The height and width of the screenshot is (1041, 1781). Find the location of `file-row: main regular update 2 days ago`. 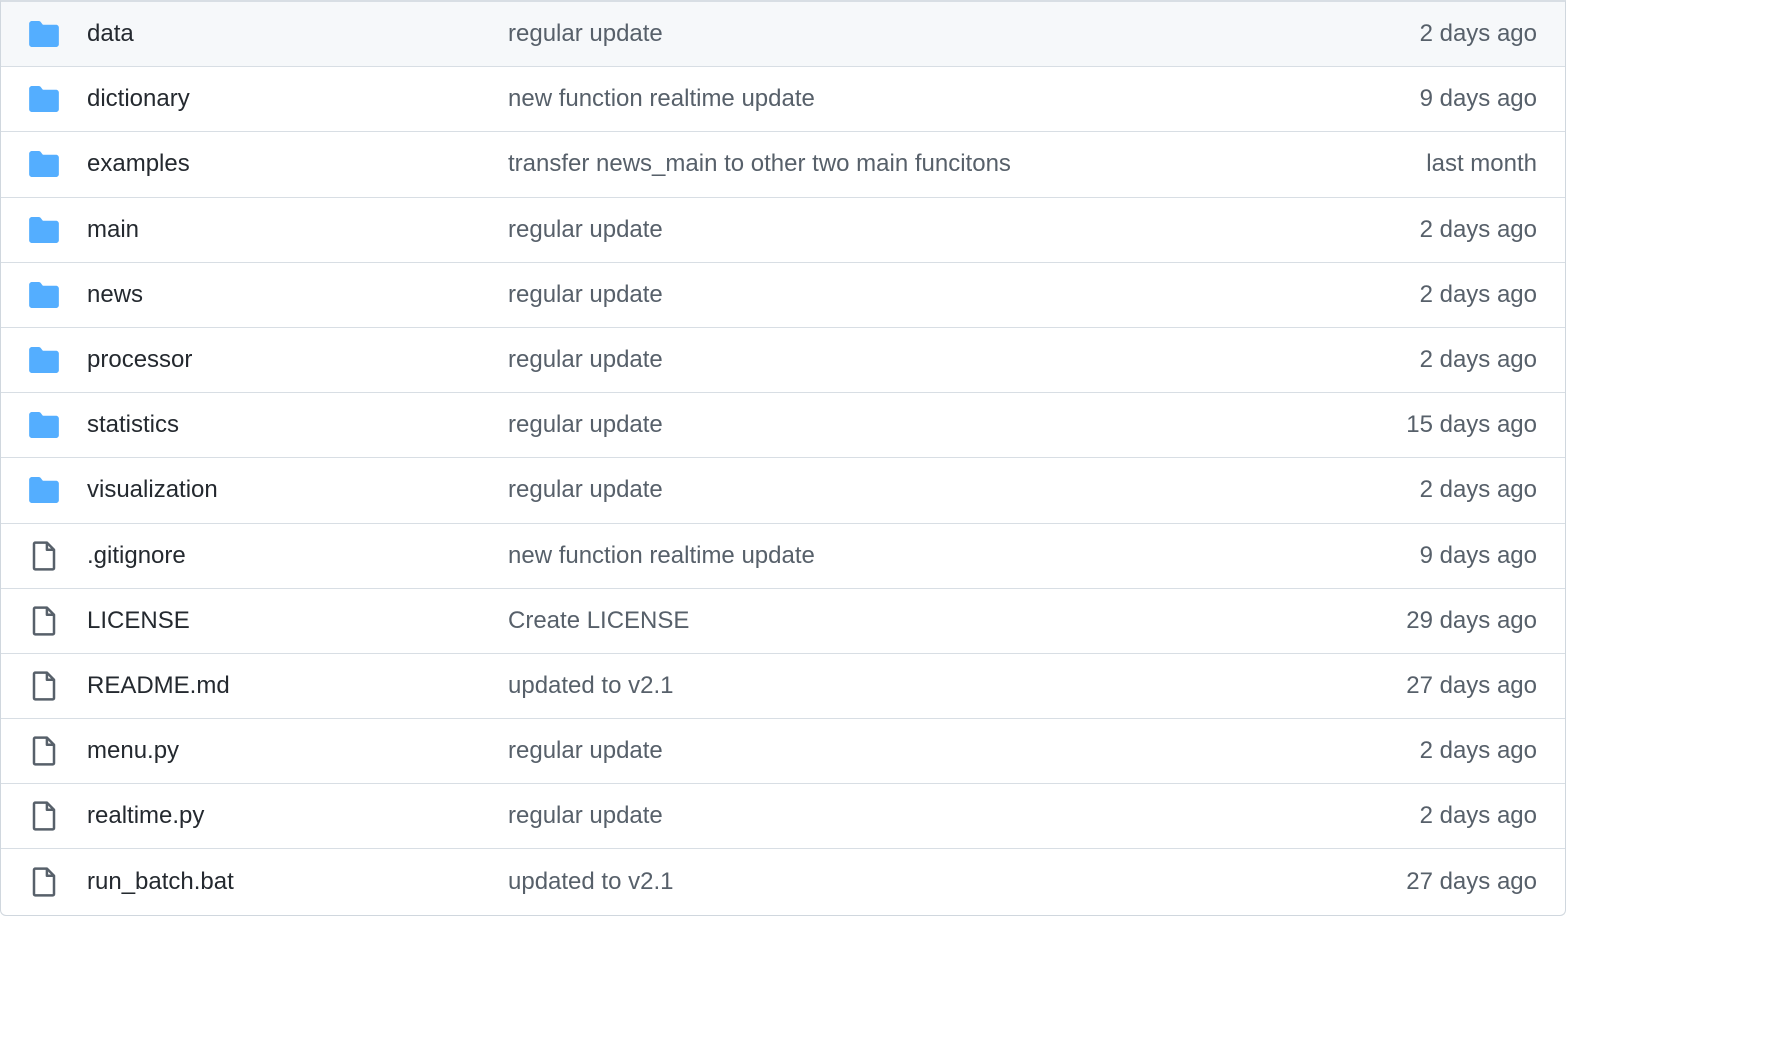

file-row: main regular update 2 days ago is located at coordinates (783, 230).